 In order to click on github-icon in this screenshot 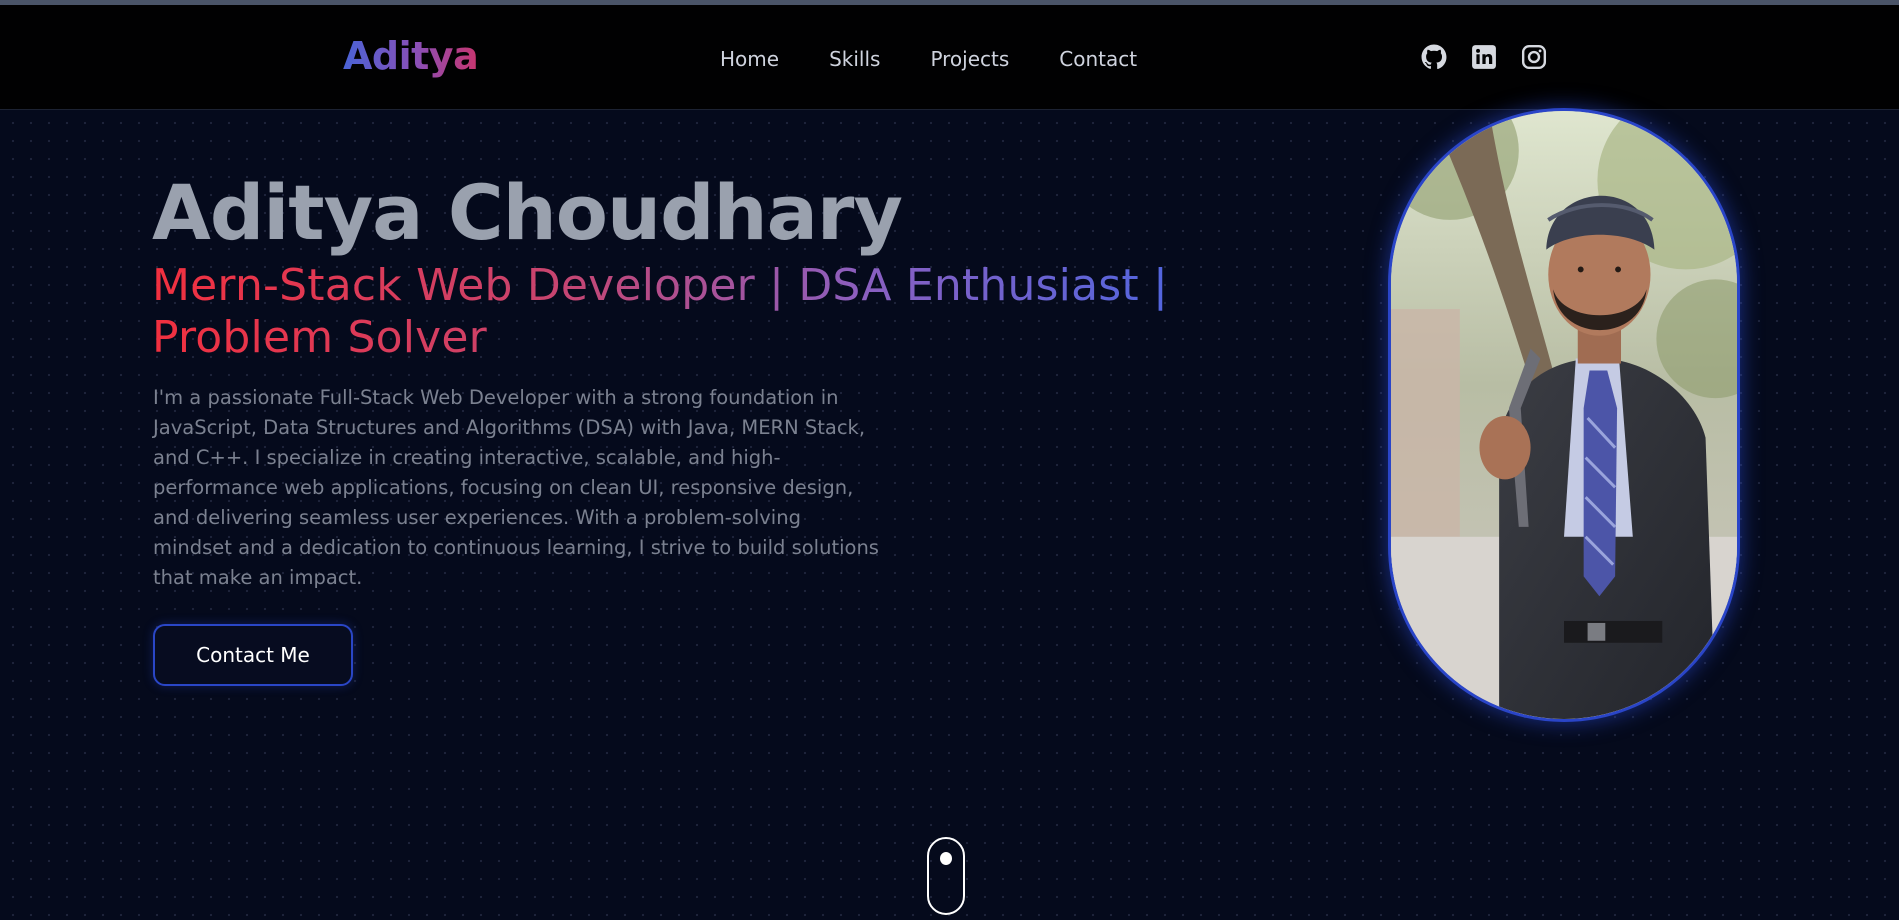, I will do `click(1434, 57)`.